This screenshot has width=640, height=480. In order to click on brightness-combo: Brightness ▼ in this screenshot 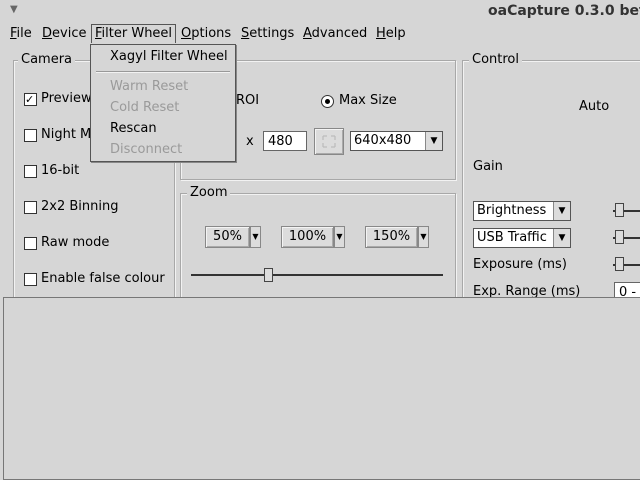, I will do `click(522, 211)`.